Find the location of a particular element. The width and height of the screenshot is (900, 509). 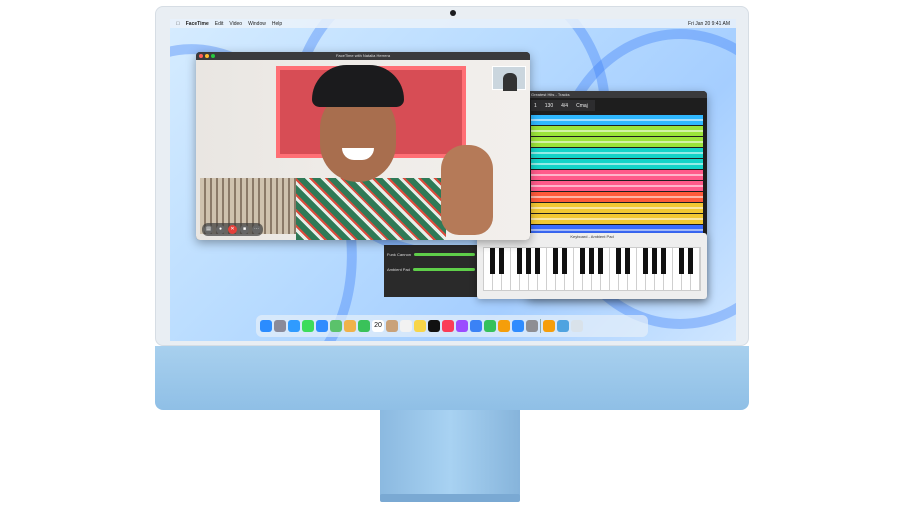

lcd-display: 1 130 4/4 Cmaj is located at coordinates (563, 105).